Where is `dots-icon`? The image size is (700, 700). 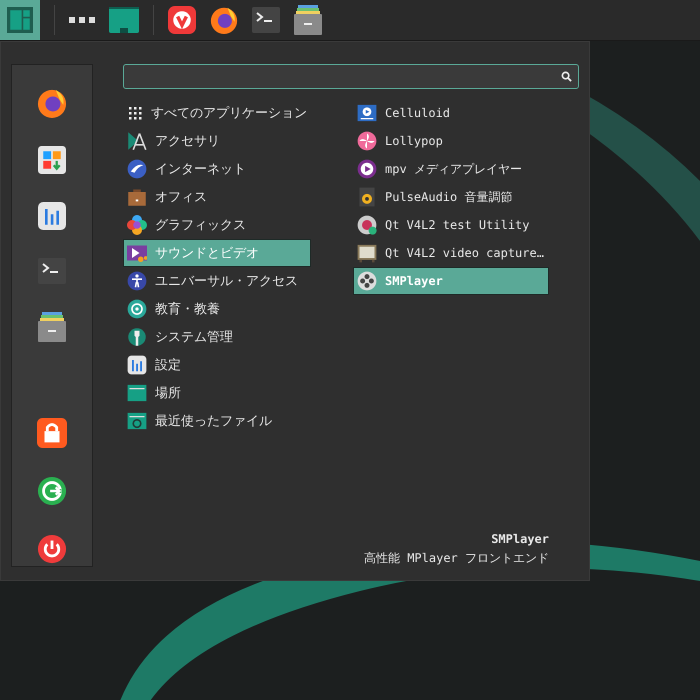
dots-icon is located at coordinates (82, 20).